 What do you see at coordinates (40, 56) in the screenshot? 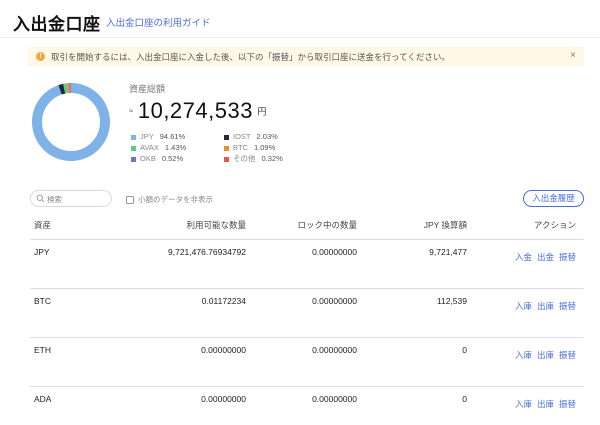
I see `warning-icon: !` at bounding box center [40, 56].